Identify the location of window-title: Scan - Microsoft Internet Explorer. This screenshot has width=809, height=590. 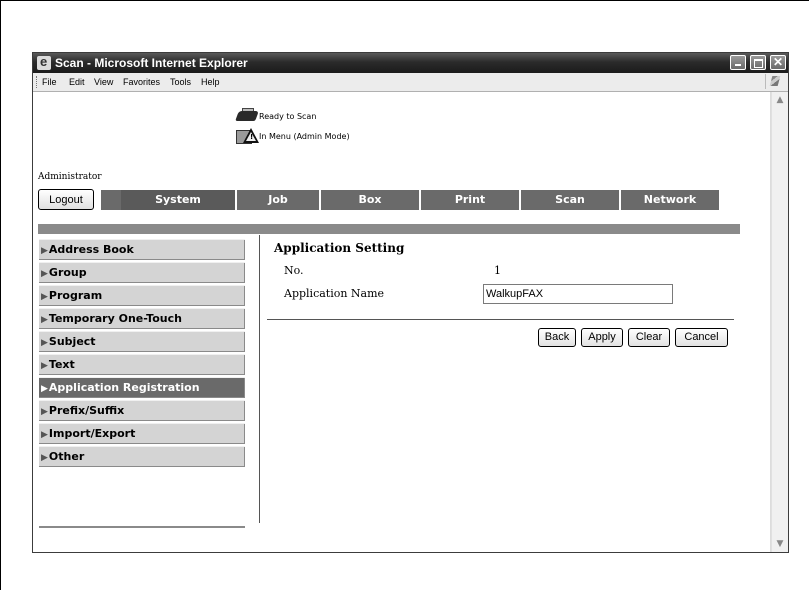
(151, 63).